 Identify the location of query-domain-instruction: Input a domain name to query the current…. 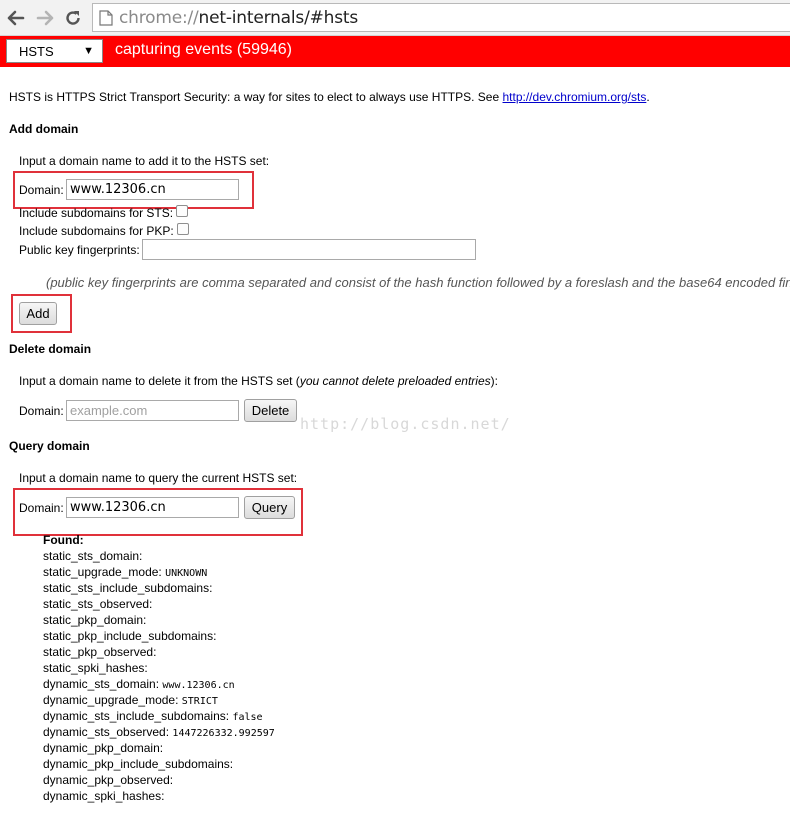
(158, 478).